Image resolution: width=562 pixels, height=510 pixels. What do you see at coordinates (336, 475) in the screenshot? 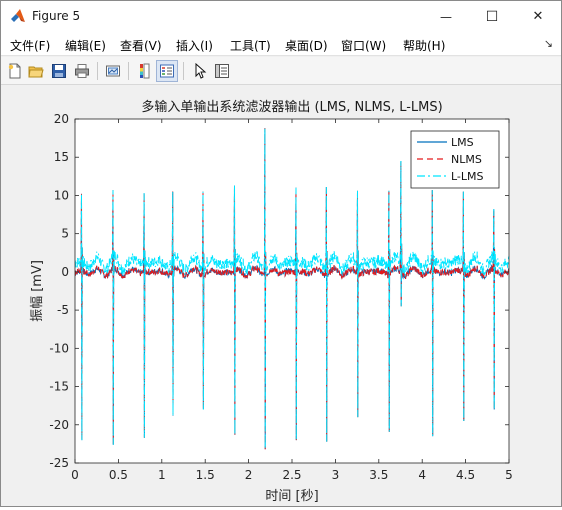
I see `x-tick-label: 3` at bounding box center [336, 475].